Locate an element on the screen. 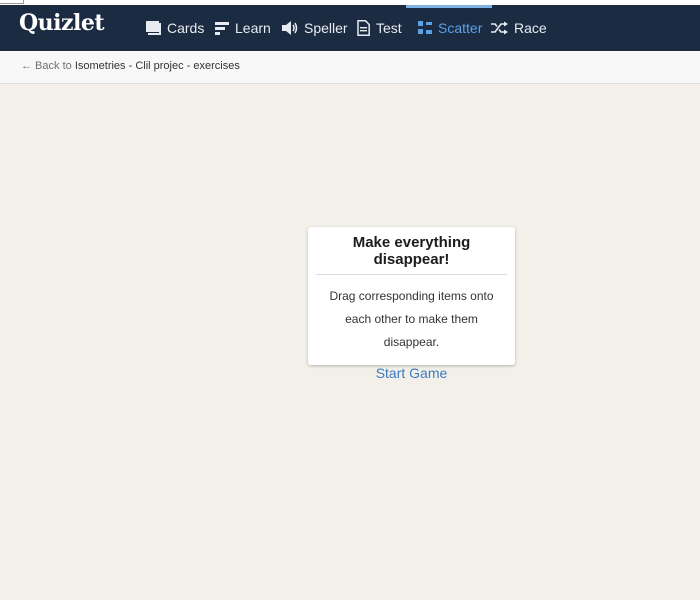 This screenshot has height=600, width=700. tab-race-label: Race is located at coordinates (530, 28).